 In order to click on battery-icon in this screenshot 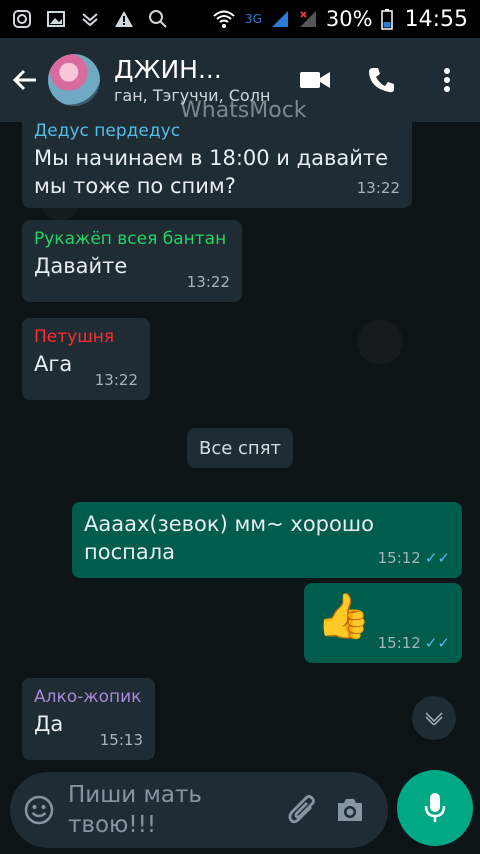, I will do `click(386, 19)`.